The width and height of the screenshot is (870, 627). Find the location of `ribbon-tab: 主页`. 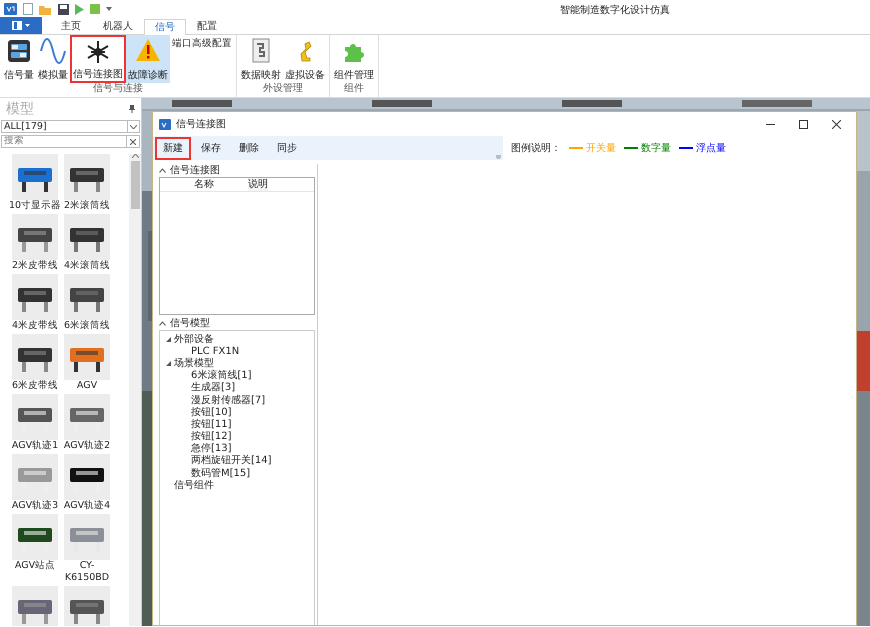

ribbon-tab: 主页 is located at coordinates (71, 26).